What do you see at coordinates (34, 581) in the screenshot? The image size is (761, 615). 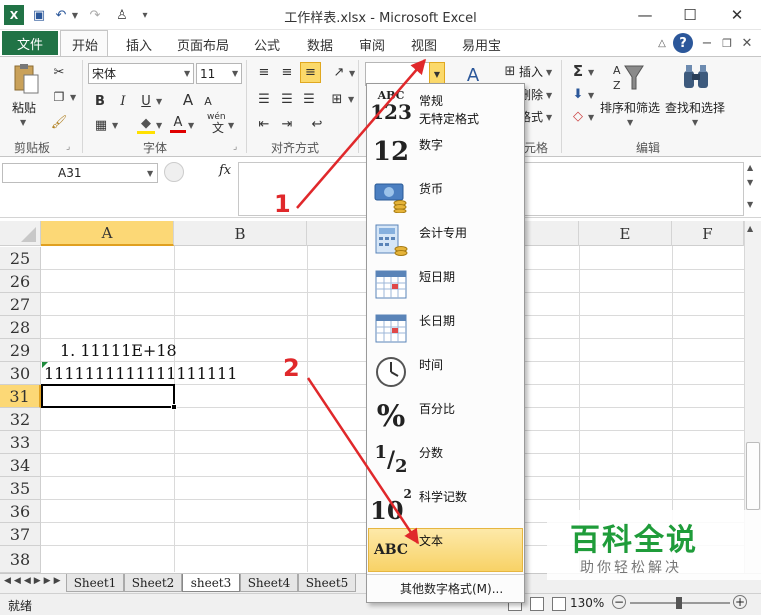 I see `sheet-nav-arrows-icon: ◀◀◀▶▶▶` at bounding box center [34, 581].